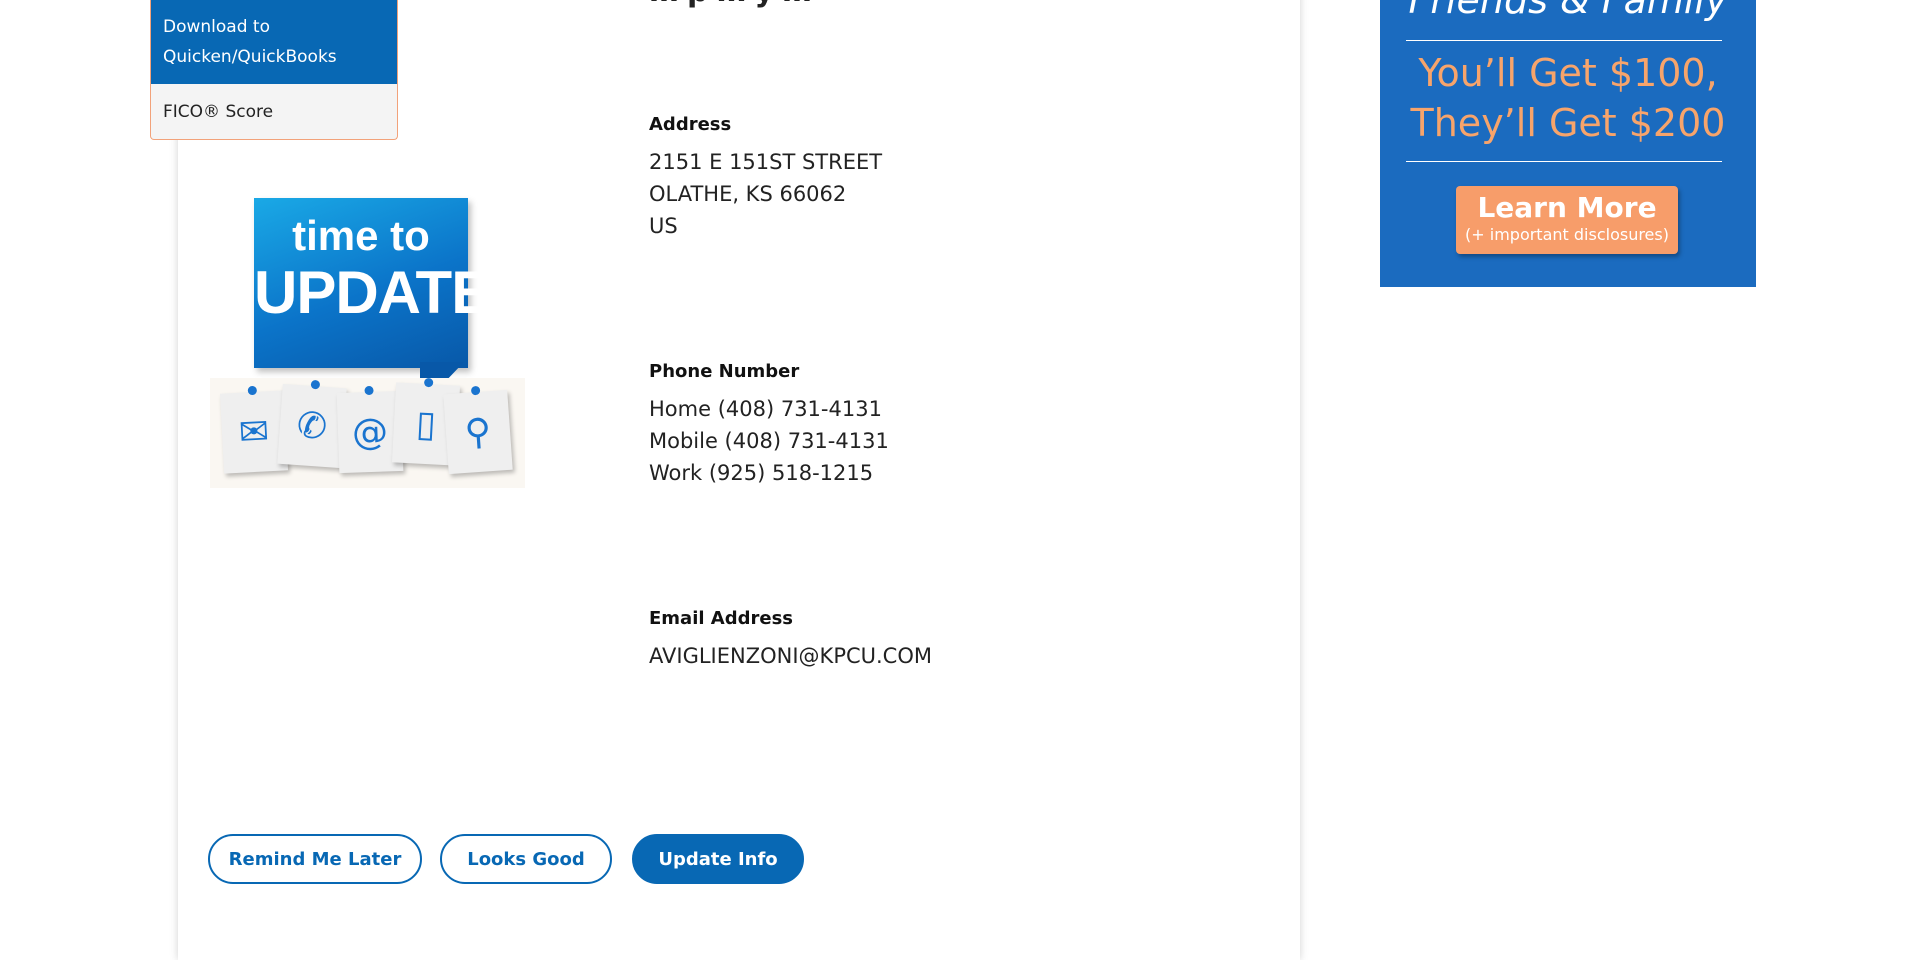  I want to click on disclosures-label: (+ important disclosures), so click(1567, 234).